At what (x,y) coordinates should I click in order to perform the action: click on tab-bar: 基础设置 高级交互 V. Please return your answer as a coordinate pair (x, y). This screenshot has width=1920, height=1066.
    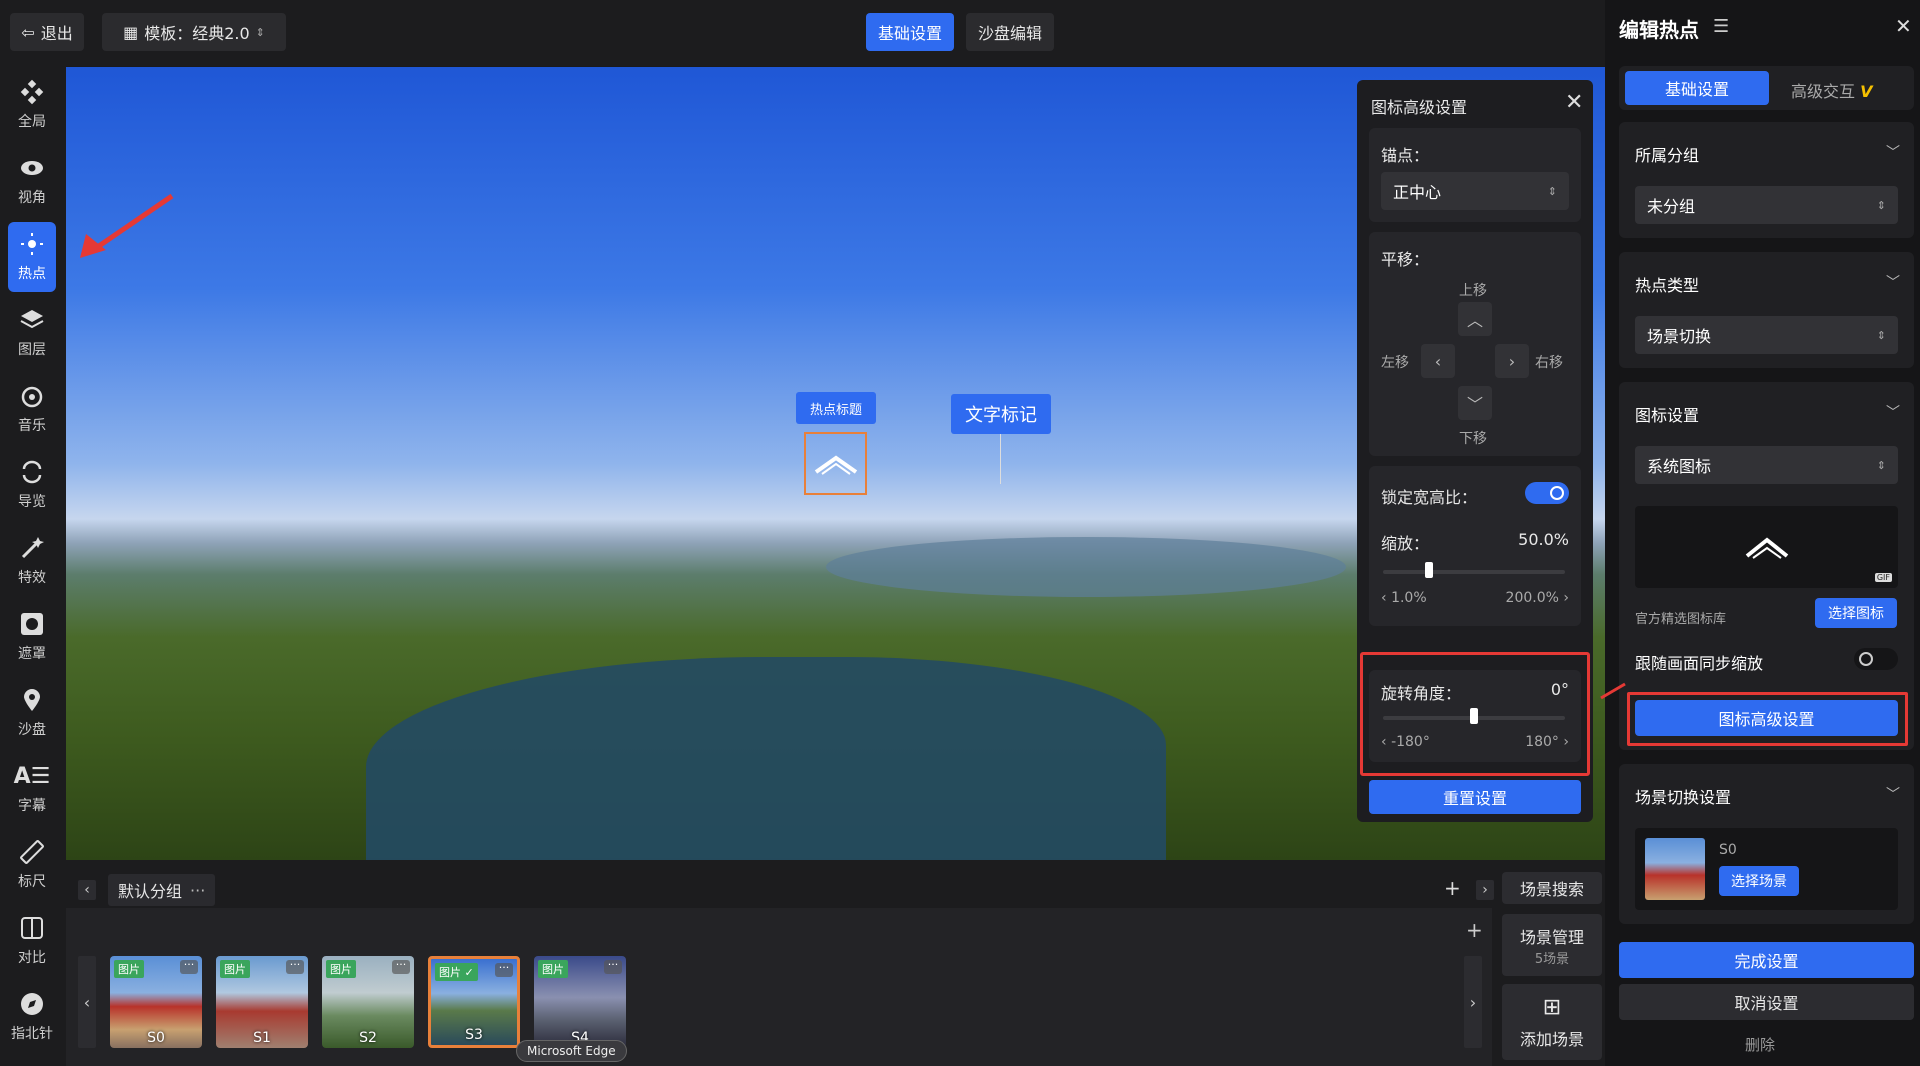
    Looking at the image, I should click on (1766, 88).